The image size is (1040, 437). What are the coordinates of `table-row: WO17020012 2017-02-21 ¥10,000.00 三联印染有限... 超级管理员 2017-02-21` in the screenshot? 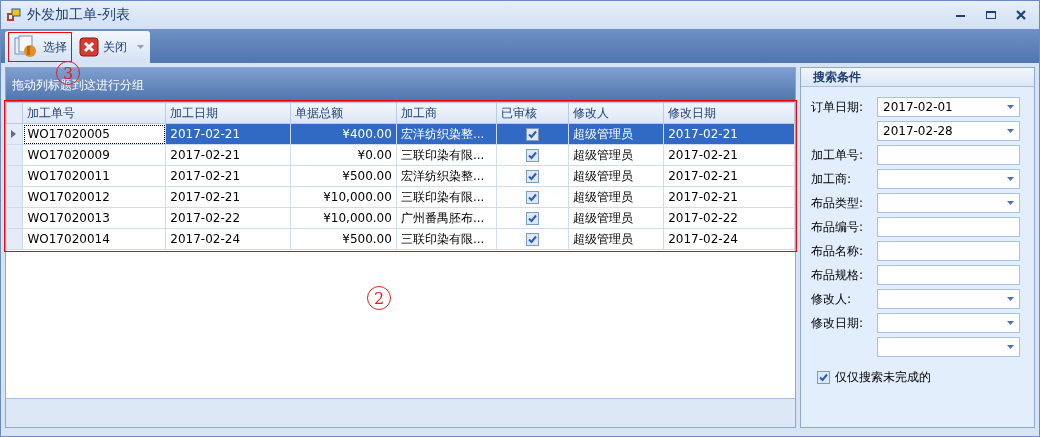 It's located at (400, 197).